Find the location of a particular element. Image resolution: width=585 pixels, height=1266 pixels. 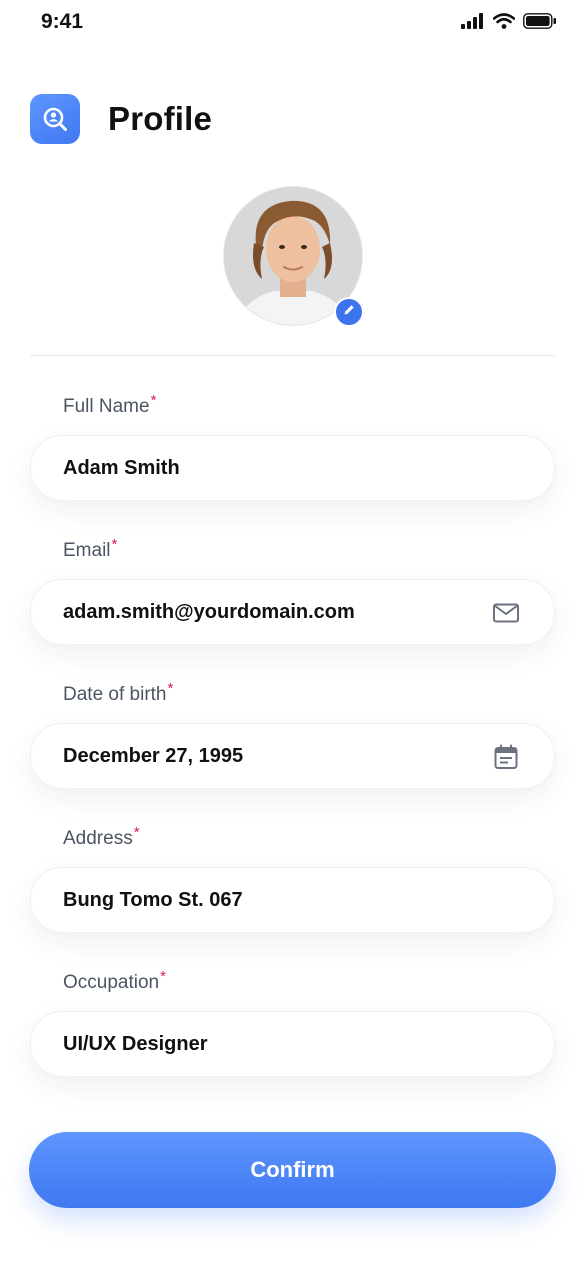

label-text: Date of birth is located at coordinates (115, 694).